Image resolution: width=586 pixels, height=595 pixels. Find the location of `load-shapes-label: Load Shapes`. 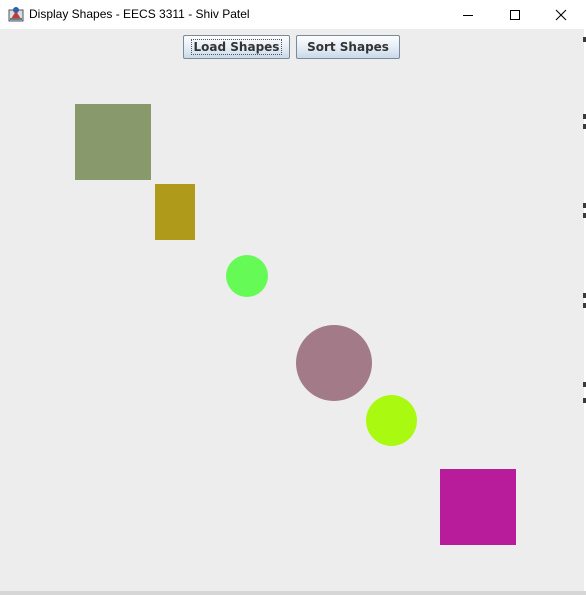

load-shapes-label: Load Shapes is located at coordinates (236, 47).